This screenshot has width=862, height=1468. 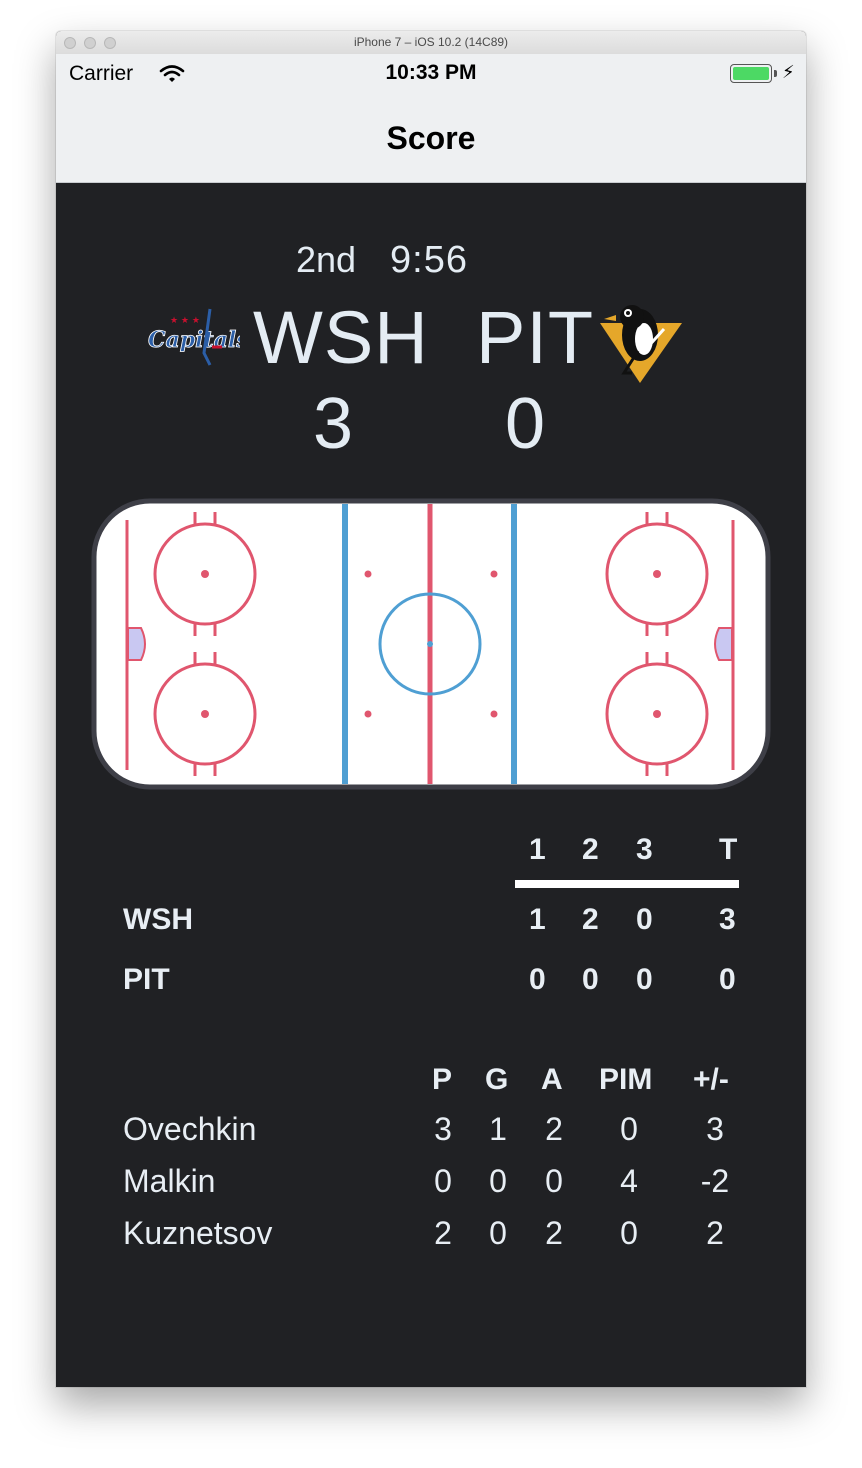 What do you see at coordinates (629, 1181) in the screenshot?
I see `player-stat: 4` at bounding box center [629, 1181].